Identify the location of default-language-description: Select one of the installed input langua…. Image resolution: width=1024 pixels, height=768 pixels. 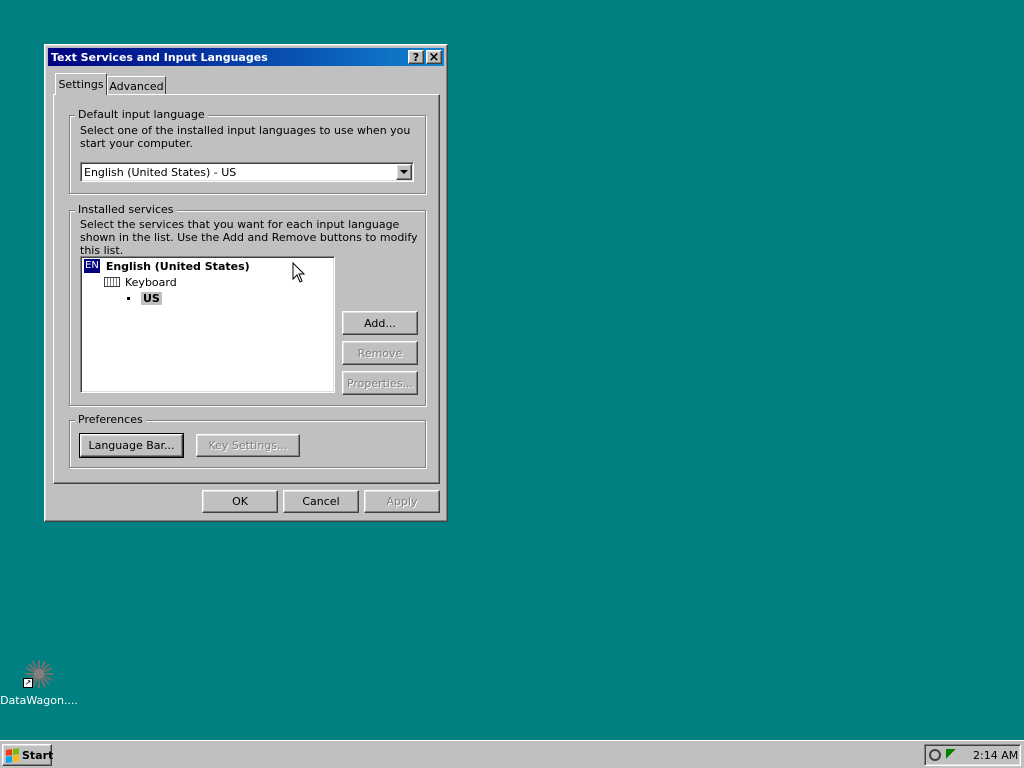
(245, 137).